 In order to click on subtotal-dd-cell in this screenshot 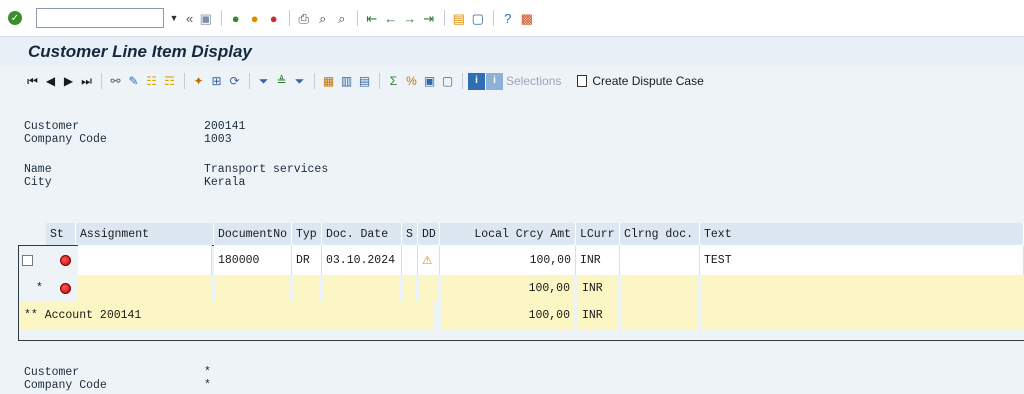, I will do `click(429, 288)`.